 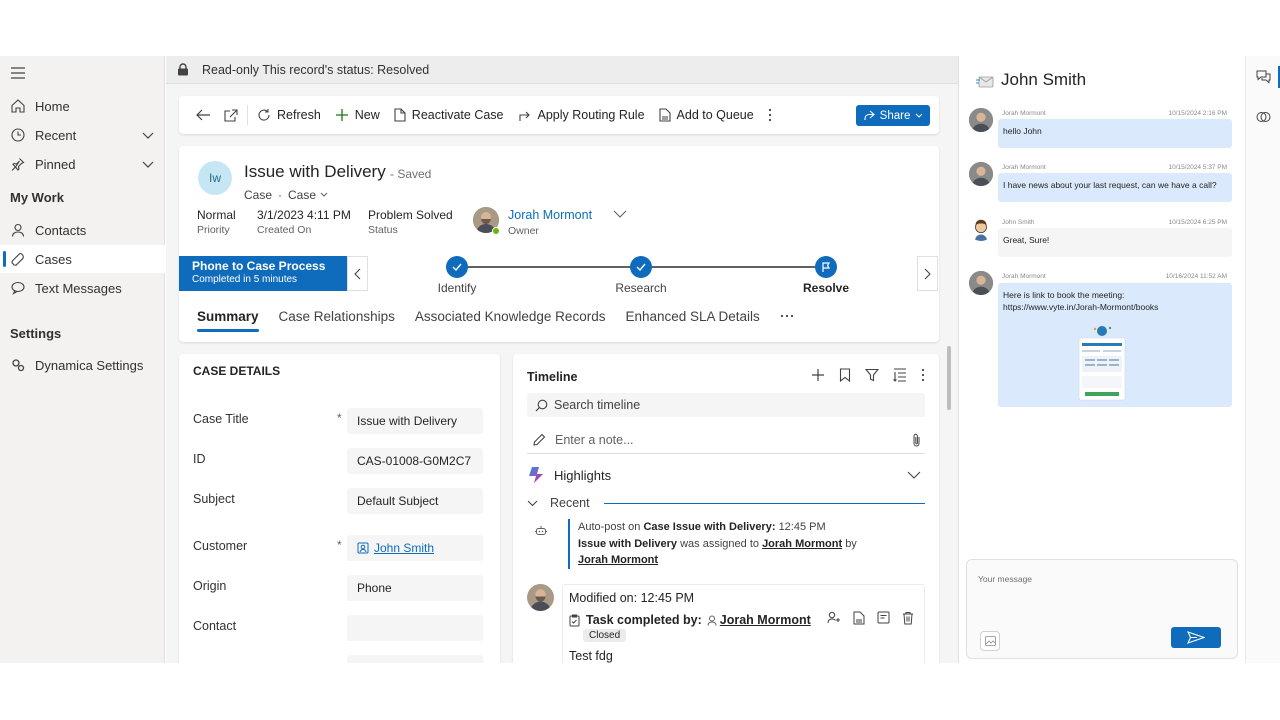 What do you see at coordinates (457, 267) in the screenshot?
I see `stage-identify-check-icon` at bounding box center [457, 267].